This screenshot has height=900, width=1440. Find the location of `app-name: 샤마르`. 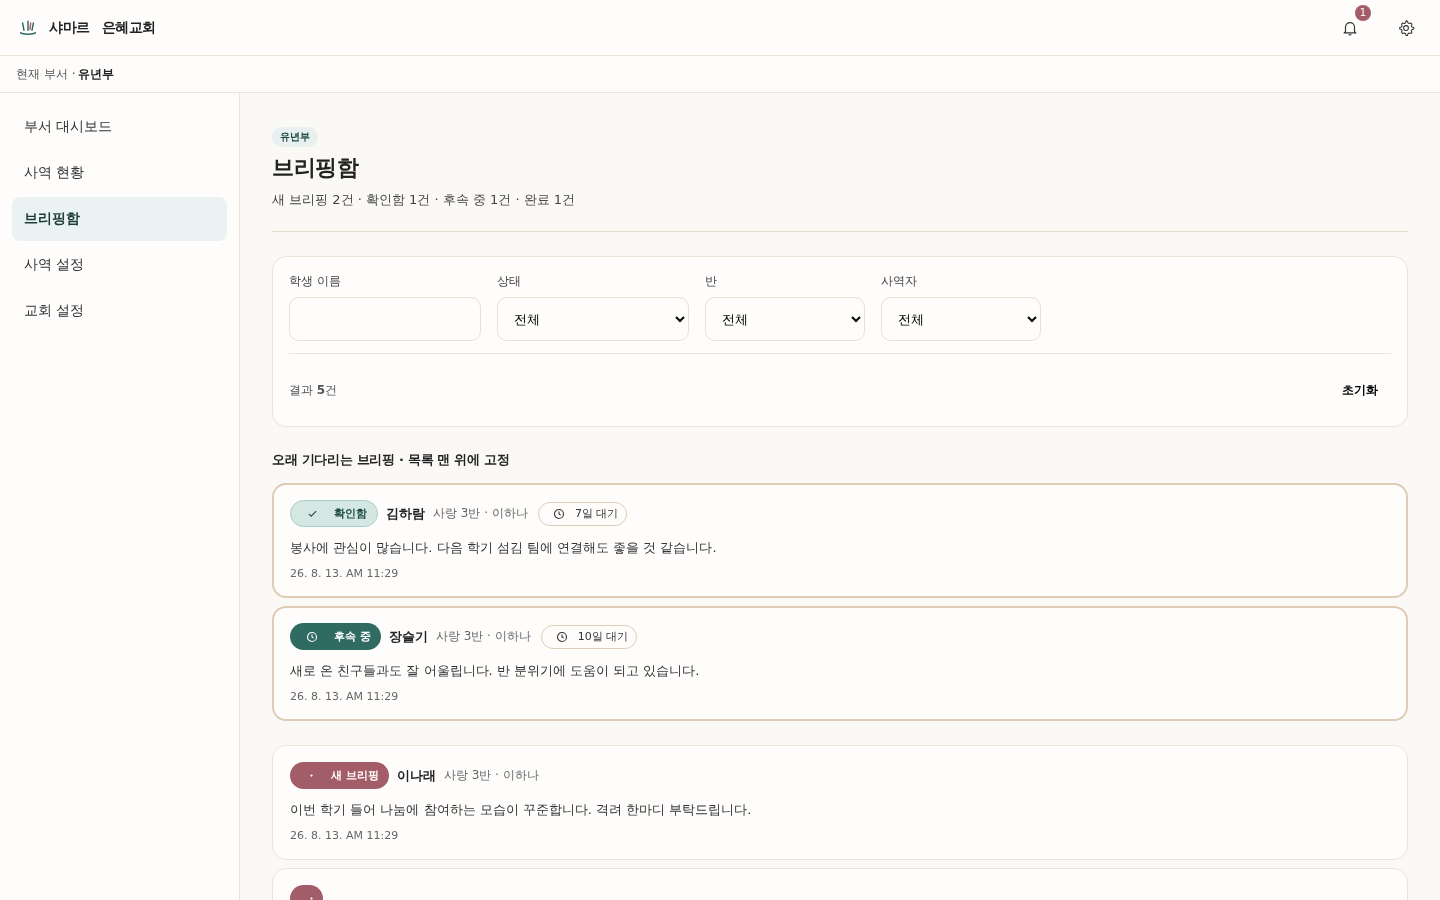

app-name: 샤마르 is located at coordinates (69, 27).